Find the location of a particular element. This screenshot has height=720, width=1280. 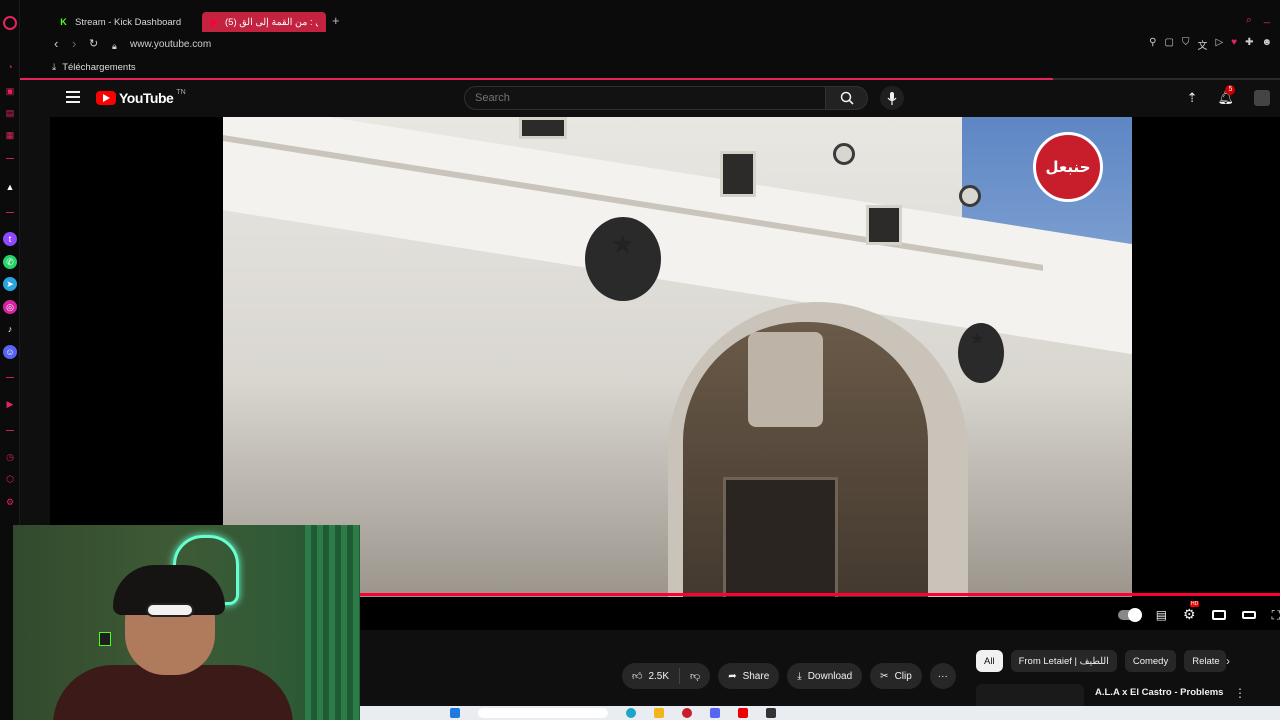

bookmark-downloads: ⤓ Téléchargements is located at coordinates (94, 67).